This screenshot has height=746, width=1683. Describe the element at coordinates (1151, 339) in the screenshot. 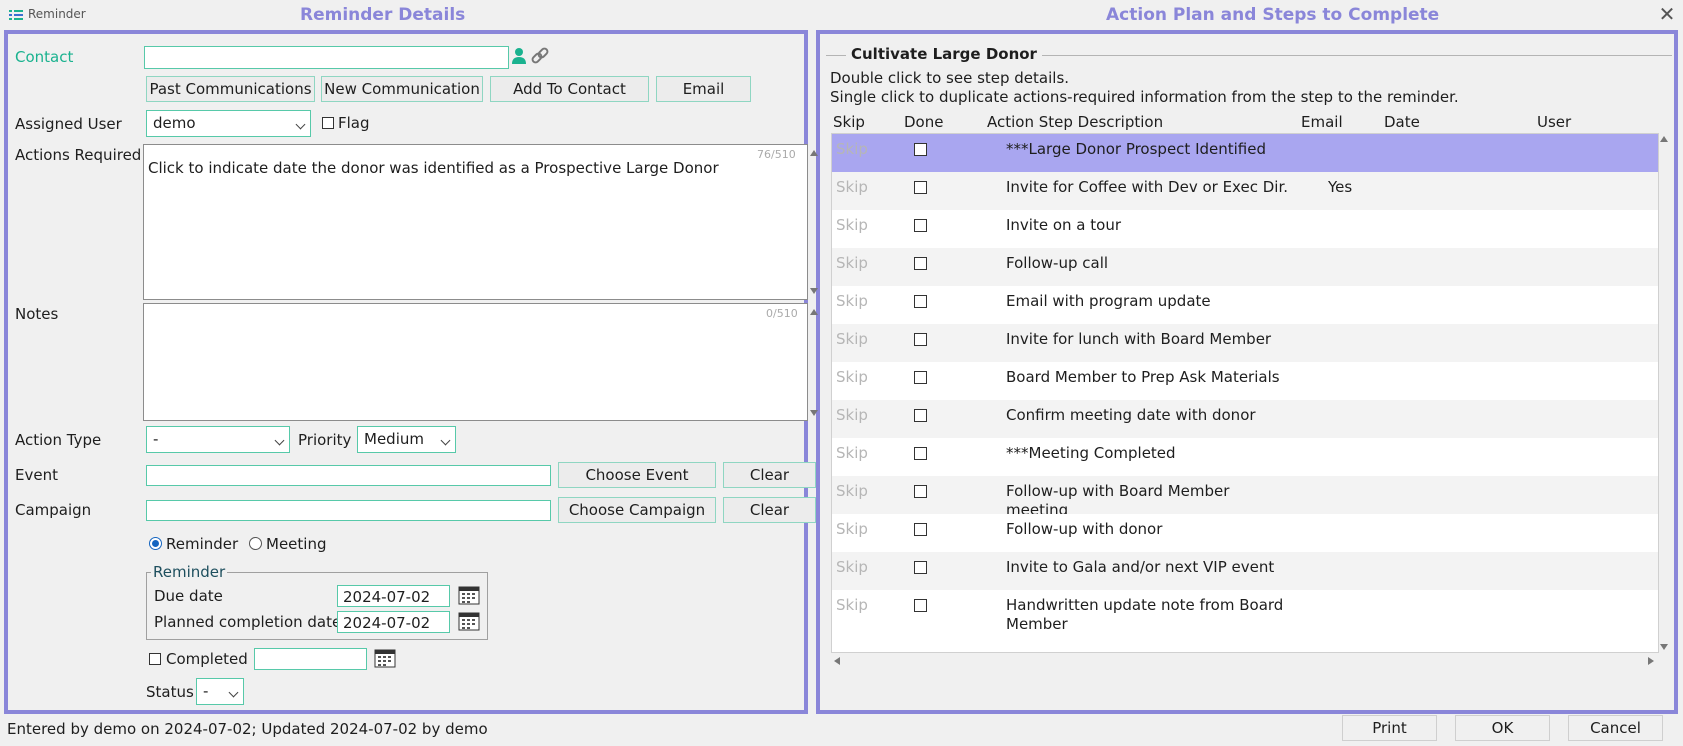

I see `step-description: Invite for lunch with Board Member` at that location.